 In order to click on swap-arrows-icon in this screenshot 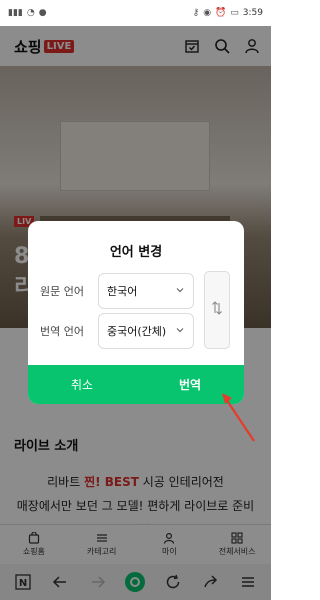, I will do `click(217, 310)`.